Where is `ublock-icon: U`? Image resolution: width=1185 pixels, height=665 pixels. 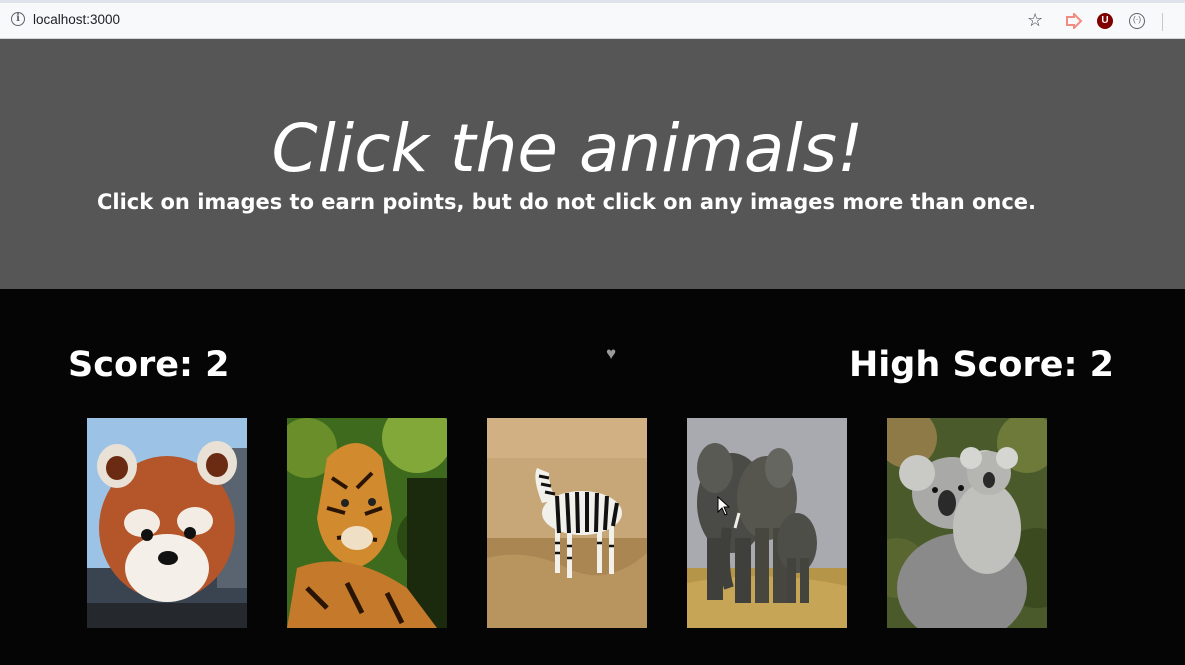
ublock-icon: U is located at coordinates (1105, 21).